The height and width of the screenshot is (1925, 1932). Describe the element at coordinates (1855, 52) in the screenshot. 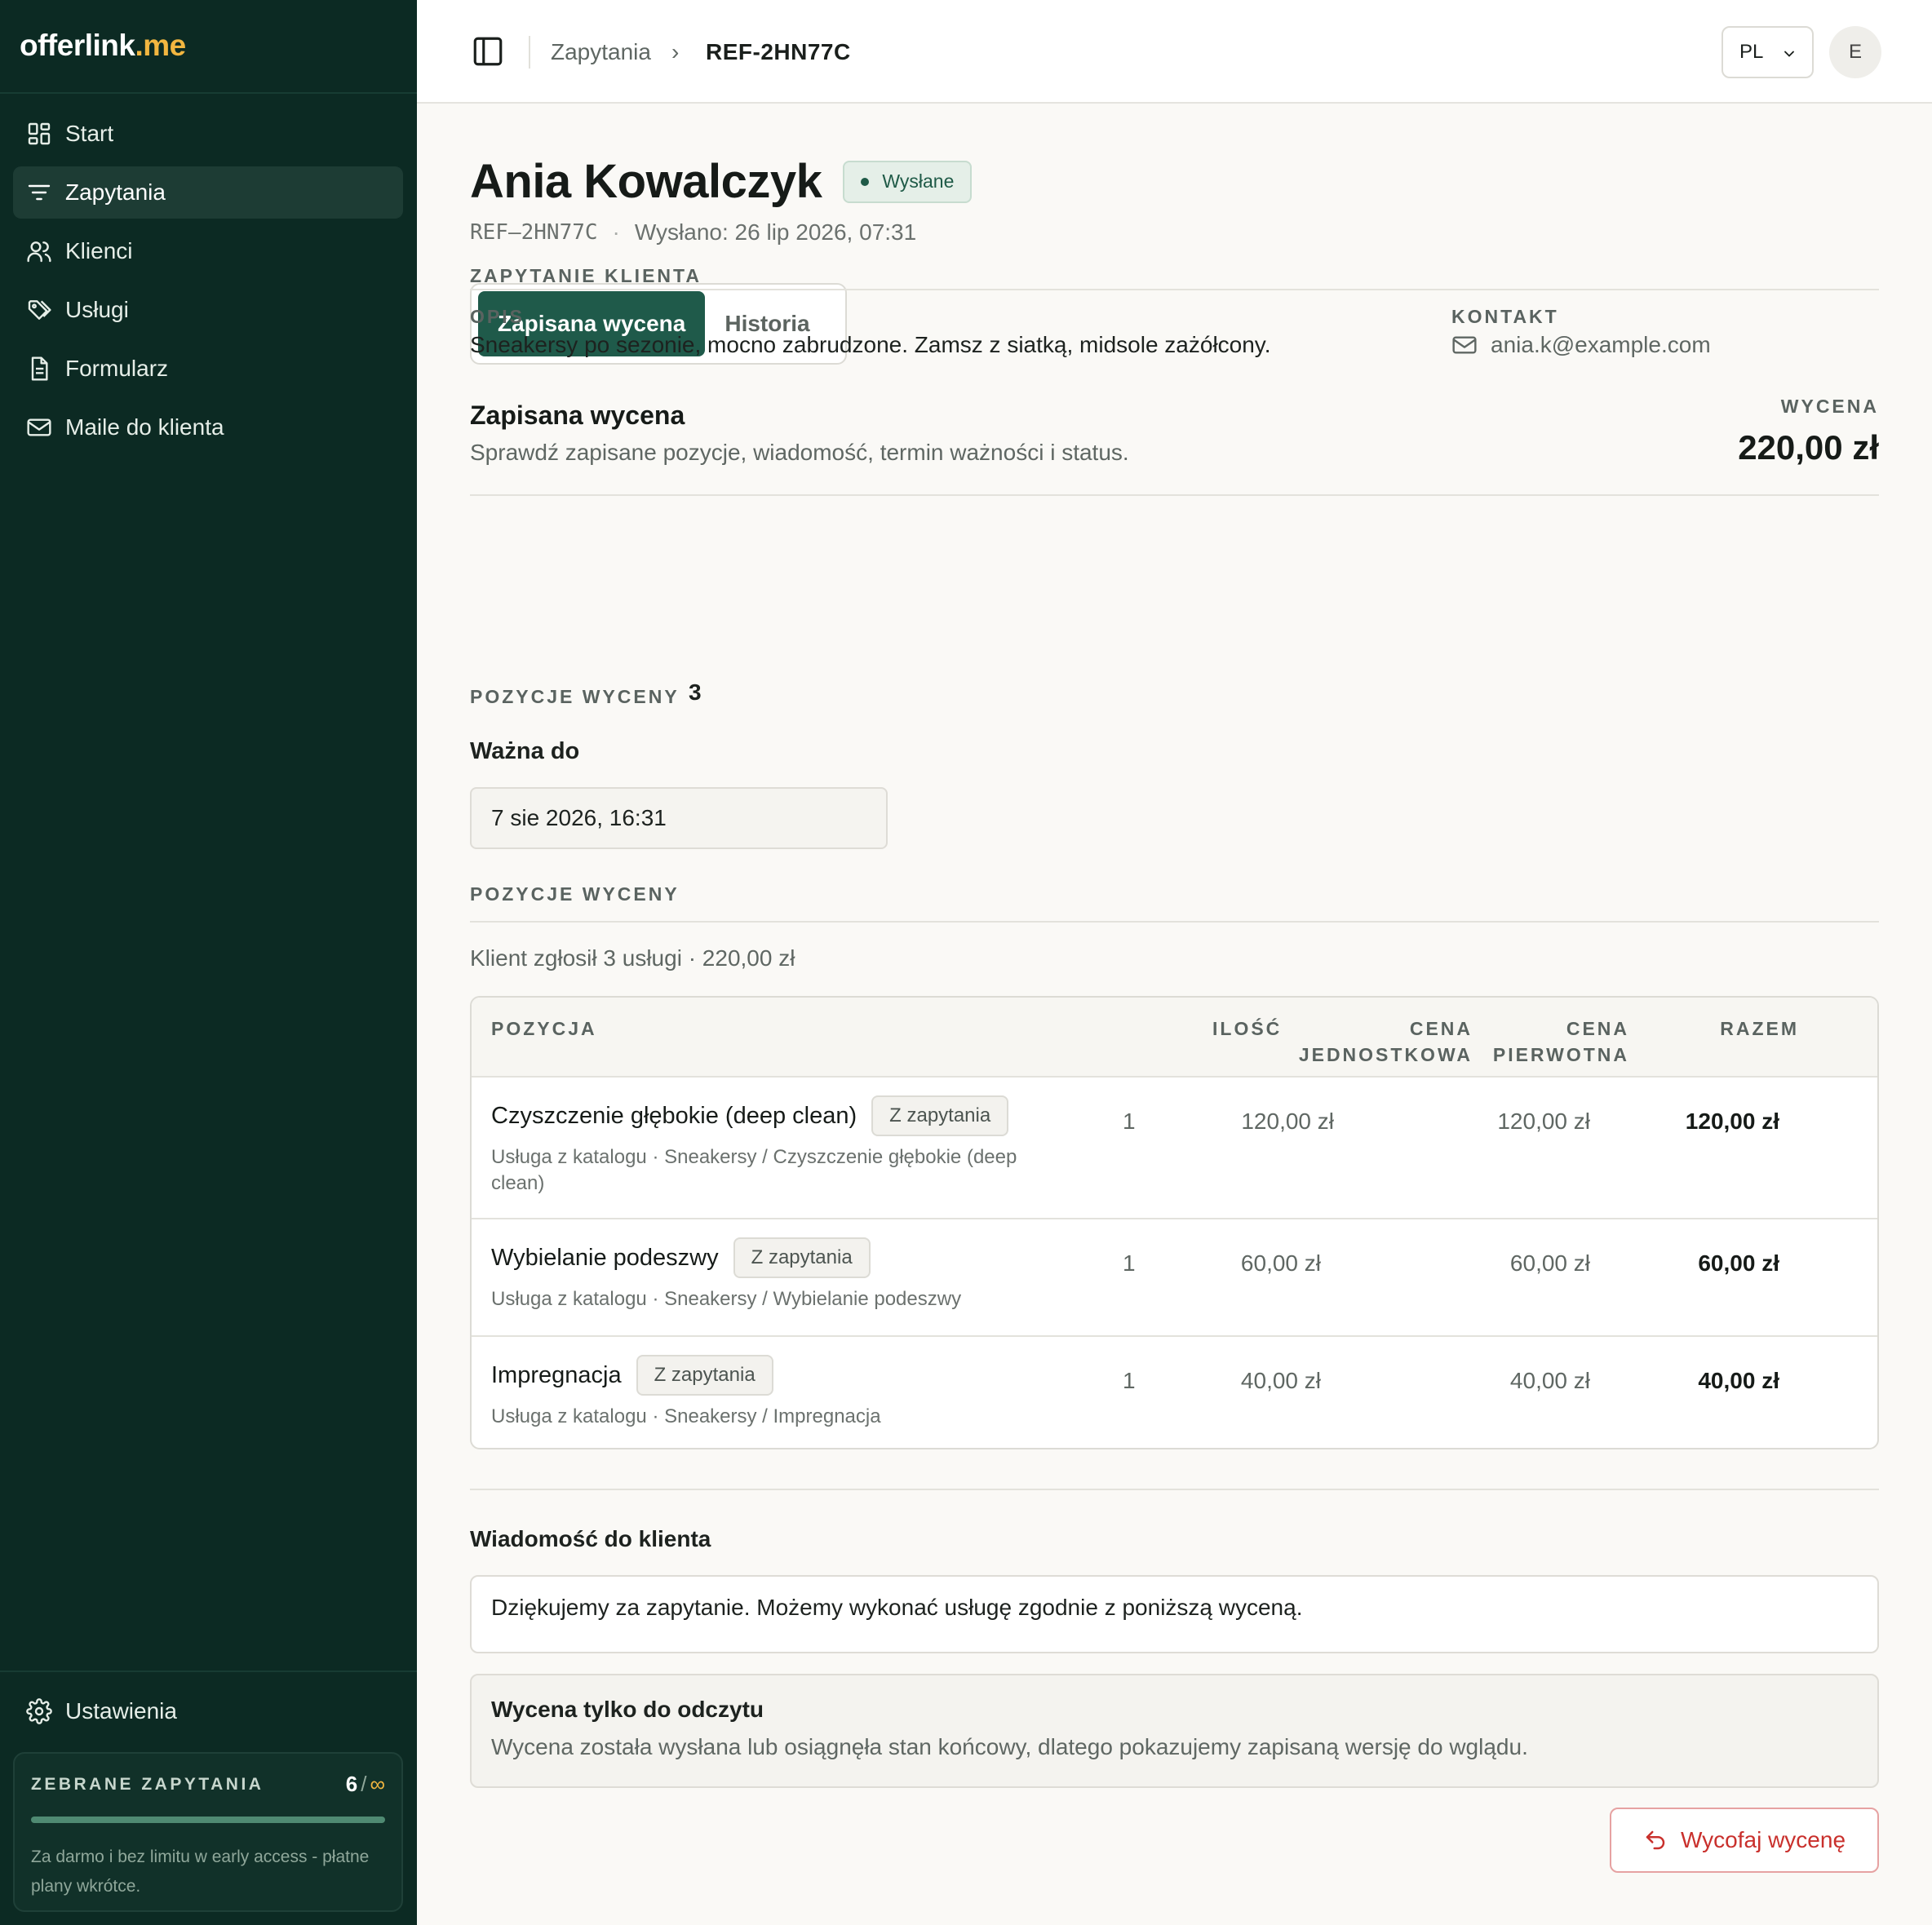

I see `avatar: E` at that location.